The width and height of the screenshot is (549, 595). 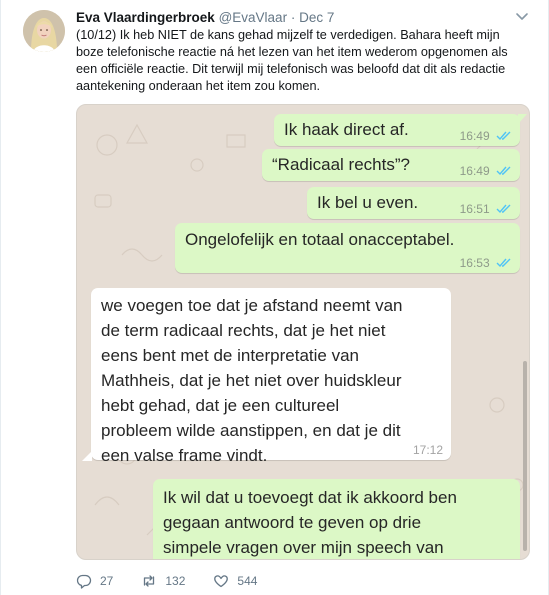 What do you see at coordinates (253, 17) in the screenshot?
I see `author-handle: @EvaVlaar` at bounding box center [253, 17].